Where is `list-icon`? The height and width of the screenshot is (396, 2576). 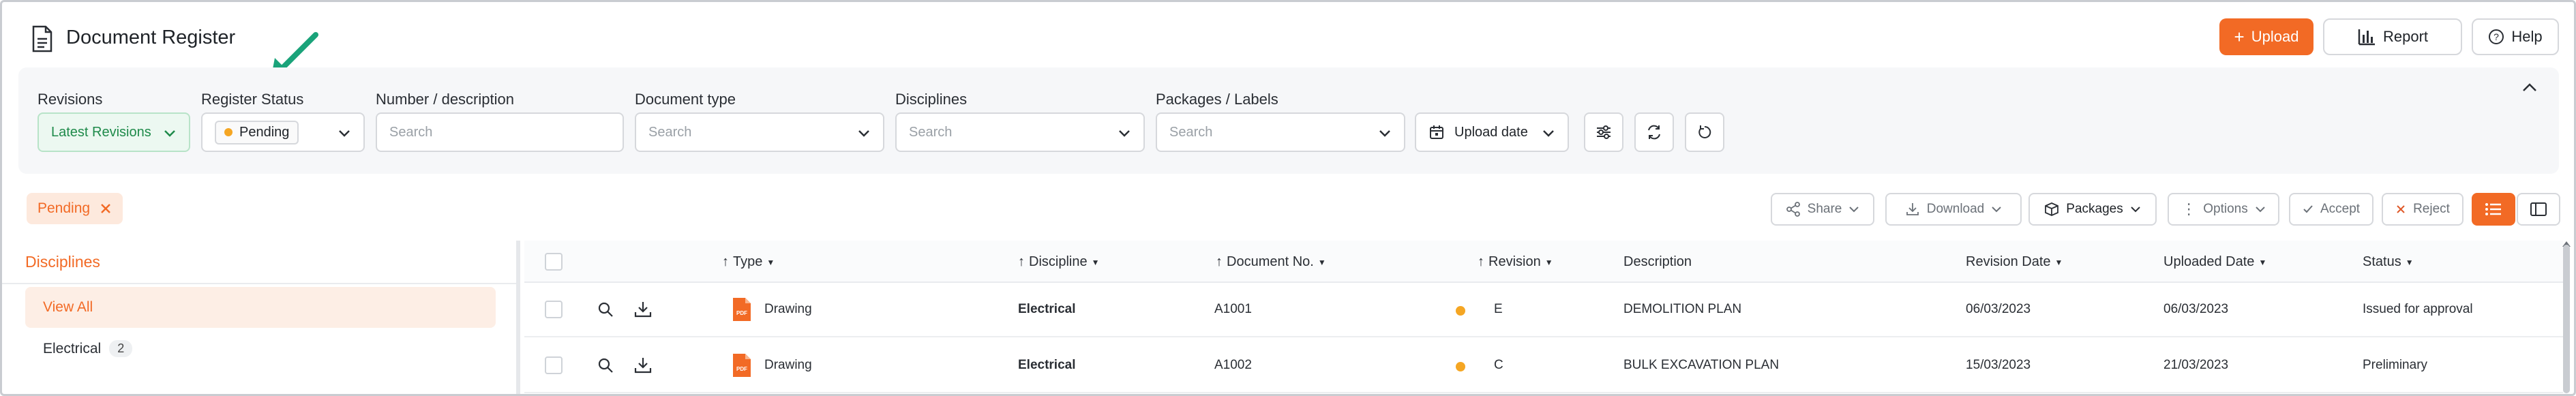 list-icon is located at coordinates (2493, 209).